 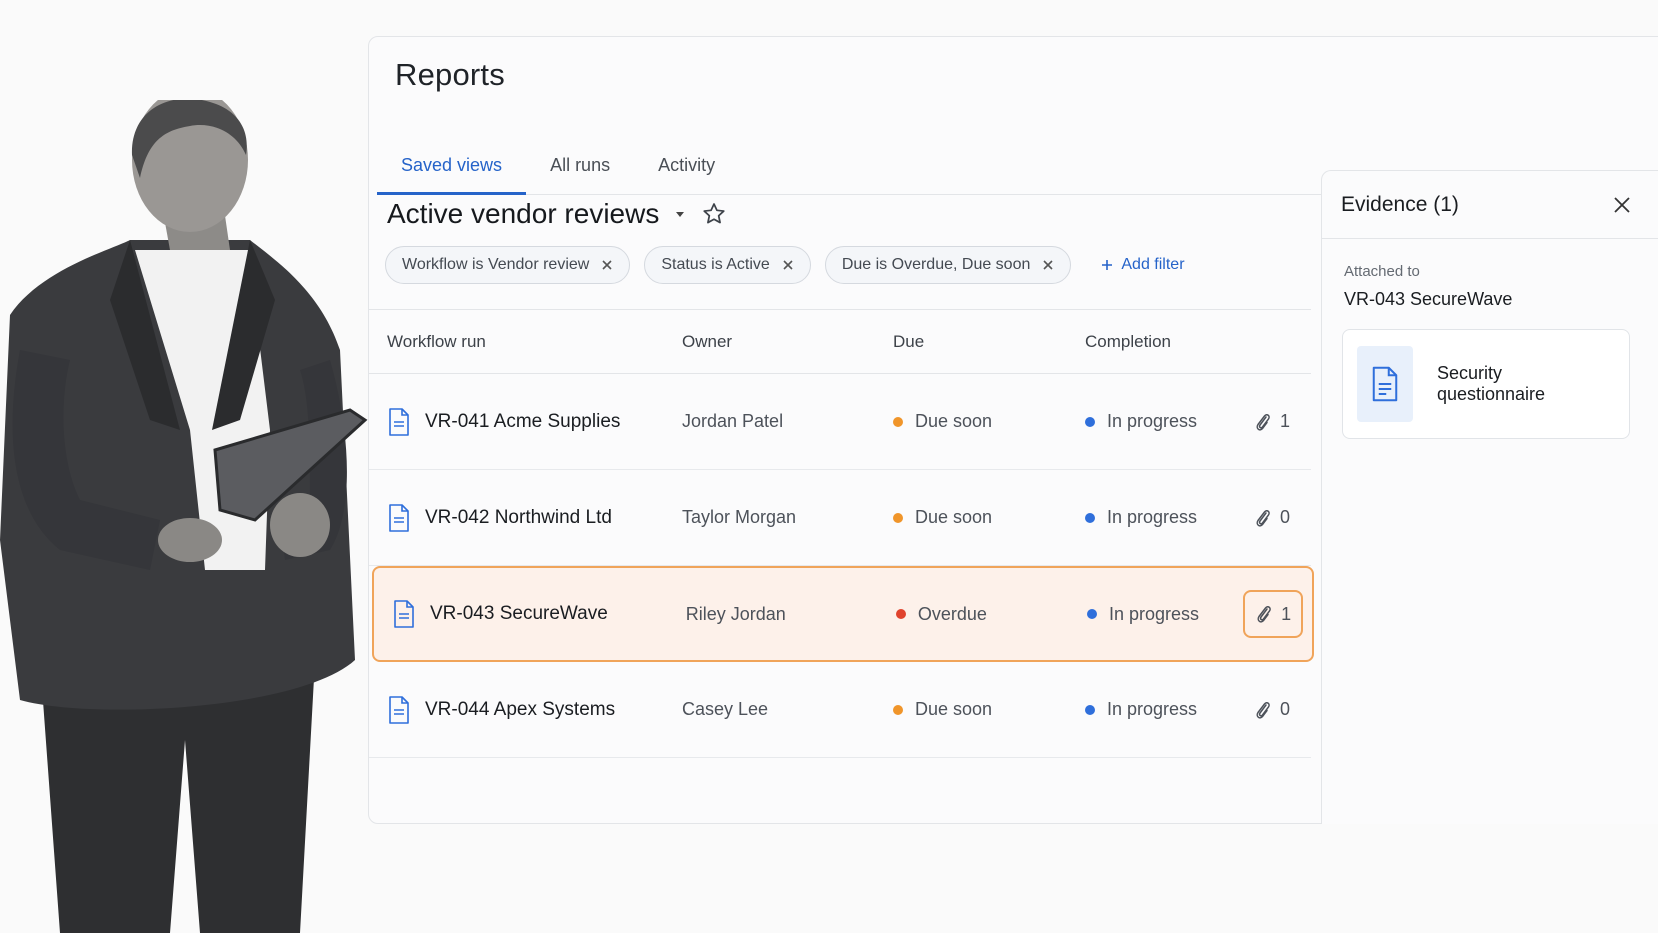 I want to click on filter-chip-due: Due is Overdue, Due soon, so click(x=948, y=265).